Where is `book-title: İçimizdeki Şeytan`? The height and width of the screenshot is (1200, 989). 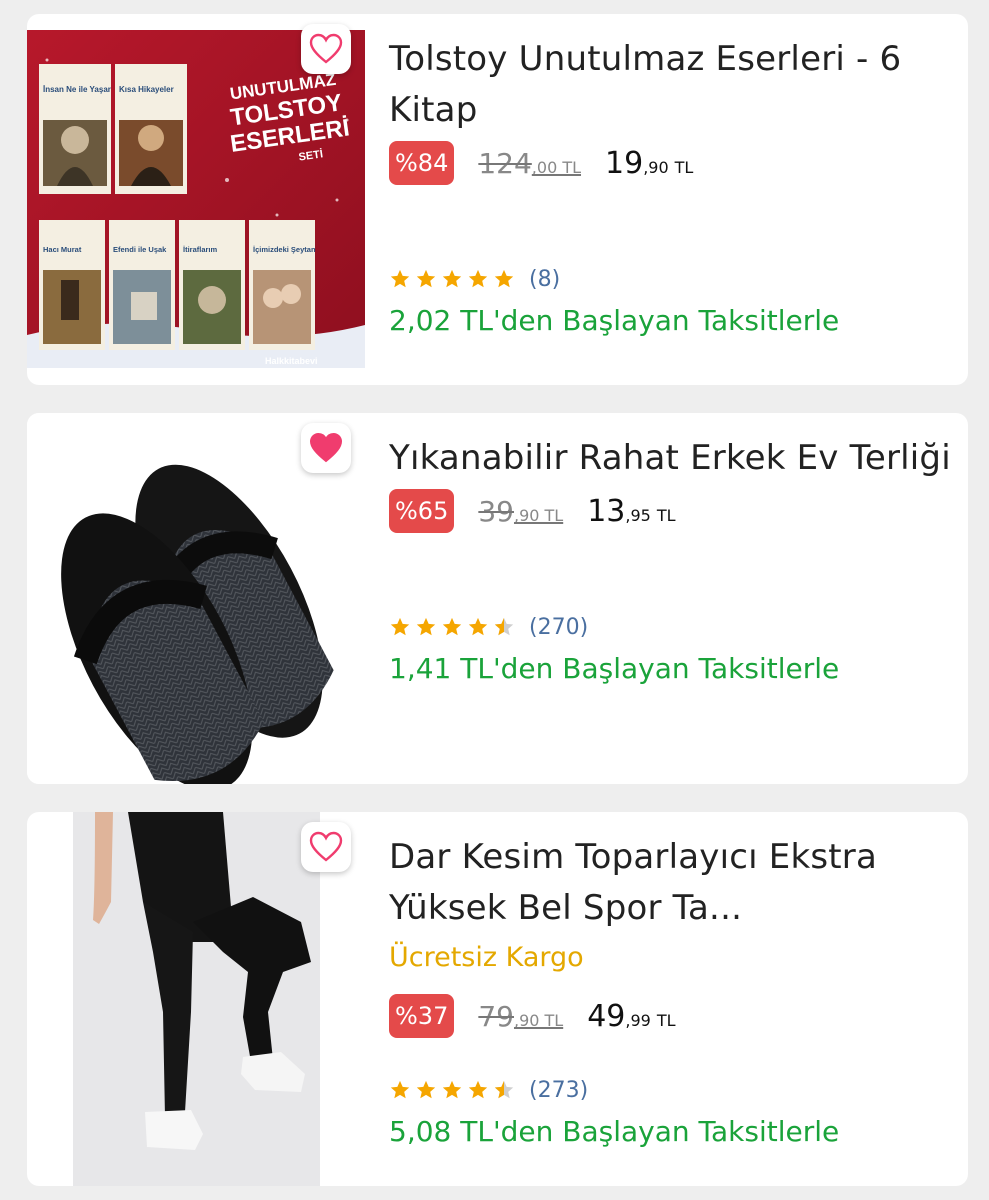 book-title: İçimizdeki Şeytan is located at coordinates (284, 249).